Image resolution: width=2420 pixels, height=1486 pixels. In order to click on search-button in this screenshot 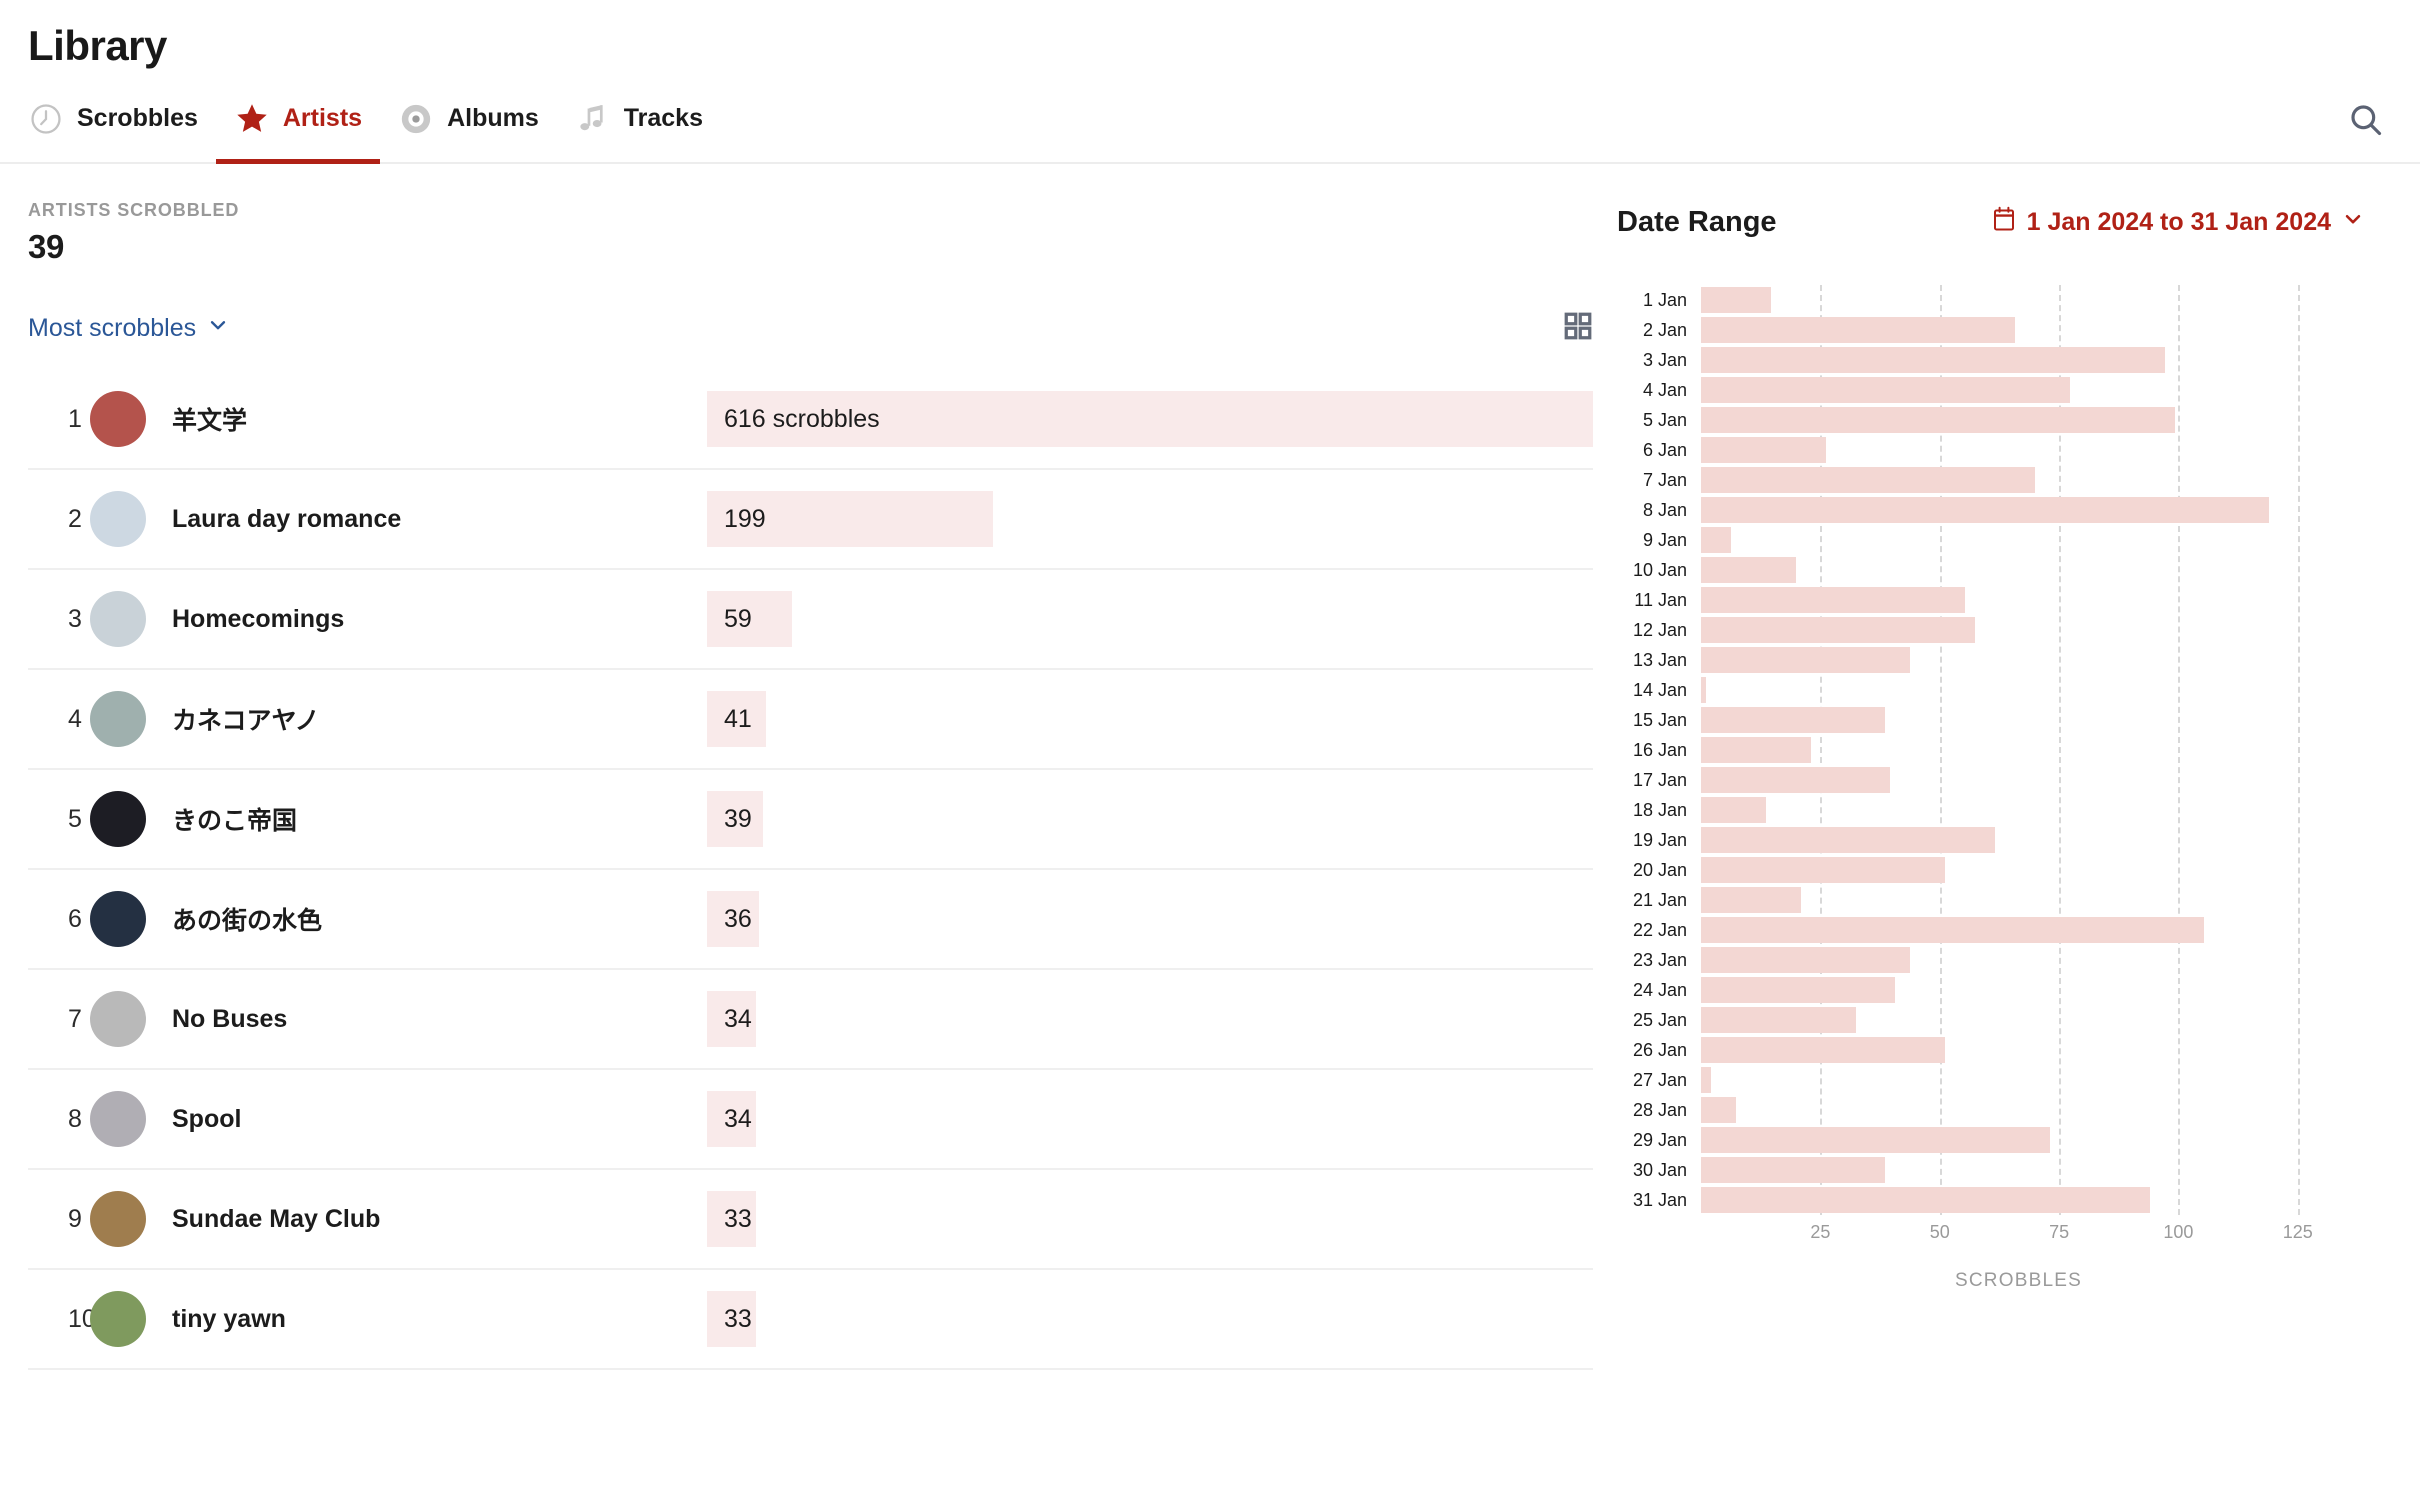, I will do `click(2366, 122)`.